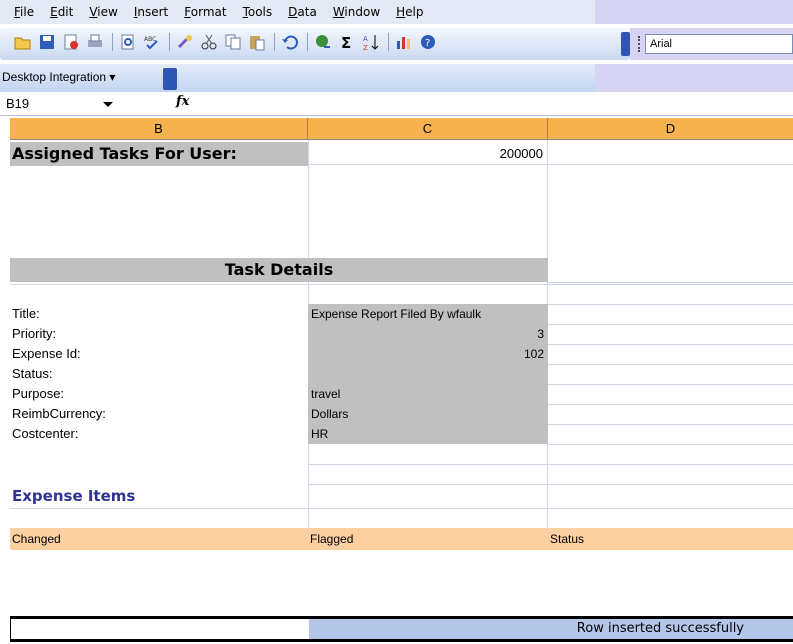  What do you see at coordinates (159, 154) in the screenshot?
I see `assigned-tasks-label: Assigned Tasks For User:` at bounding box center [159, 154].